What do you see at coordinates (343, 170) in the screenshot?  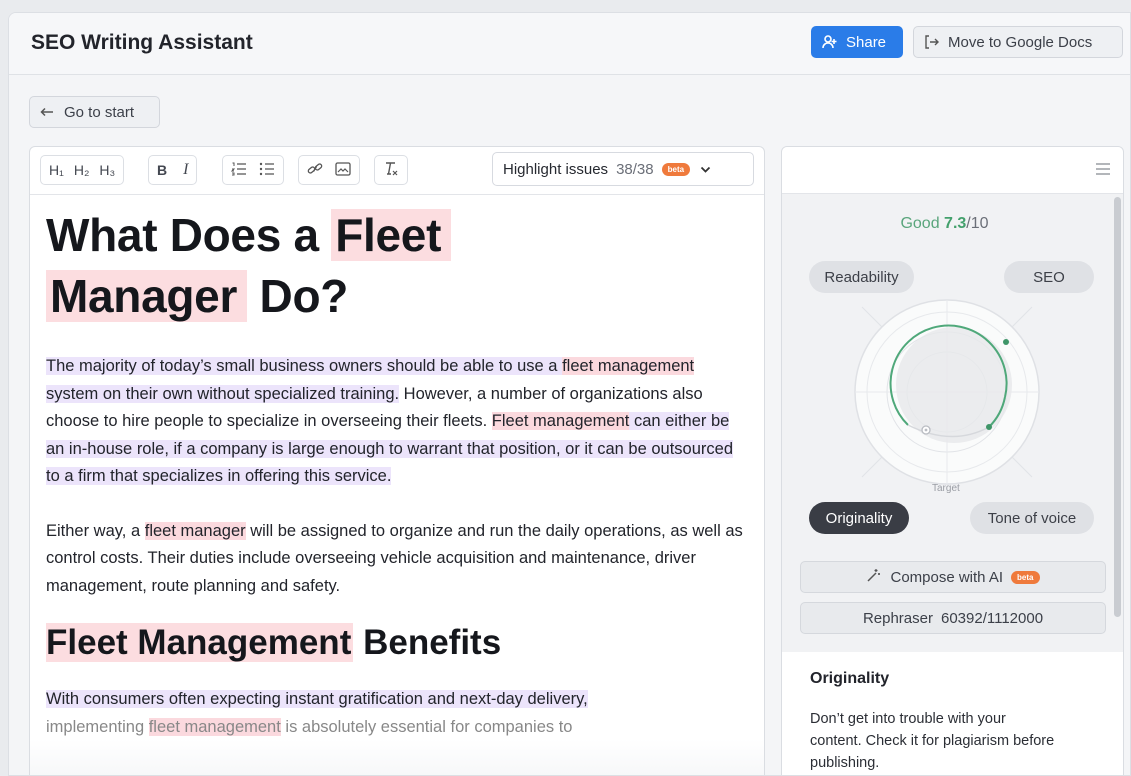 I see `image-icon` at bounding box center [343, 170].